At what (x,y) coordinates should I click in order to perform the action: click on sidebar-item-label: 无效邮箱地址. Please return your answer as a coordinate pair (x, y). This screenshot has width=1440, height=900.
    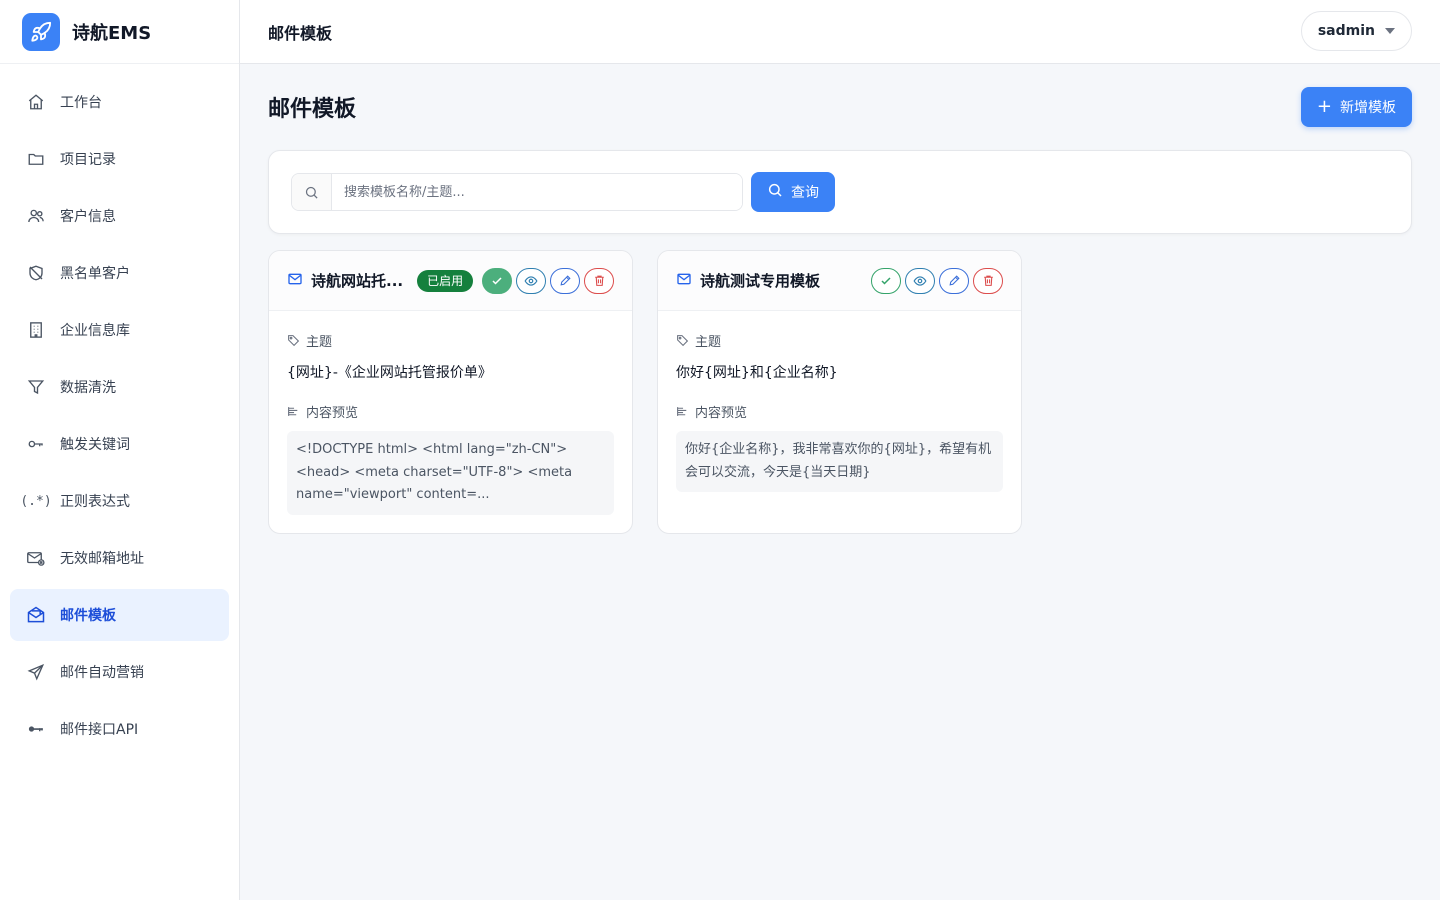
    Looking at the image, I should click on (102, 559).